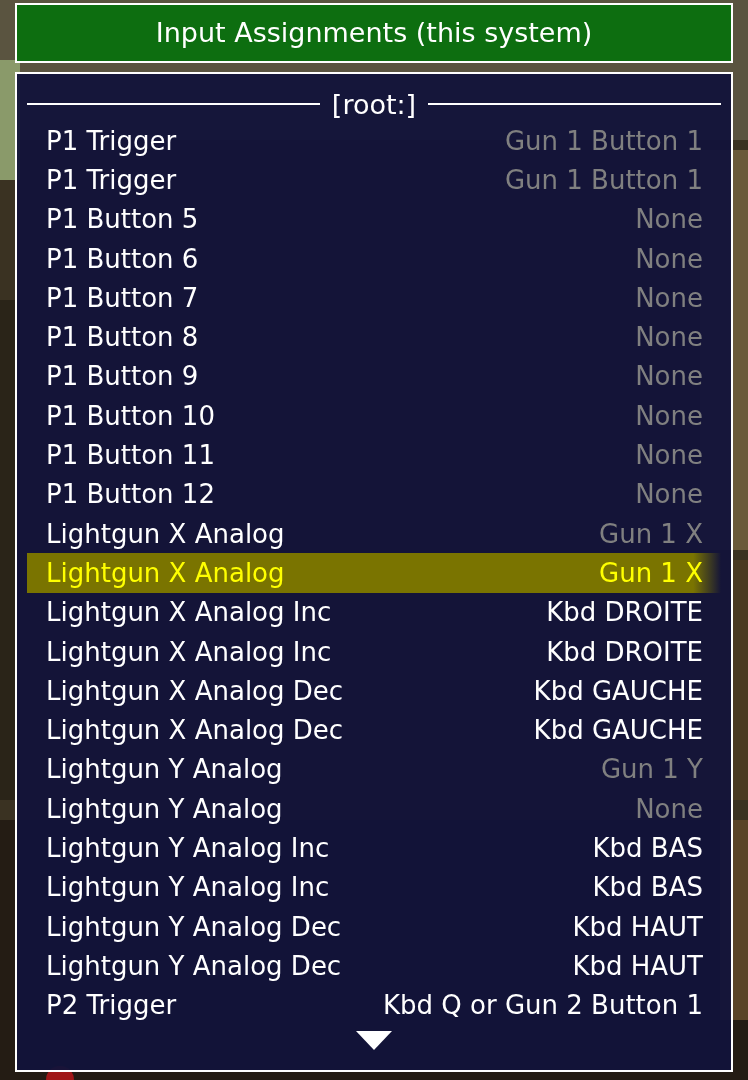 This screenshot has width=748, height=1080. What do you see at coordinates (374, 33) in the screenshot?
I see `menu-title: Input Assignments (this system)` at bounding box center [374, 33].